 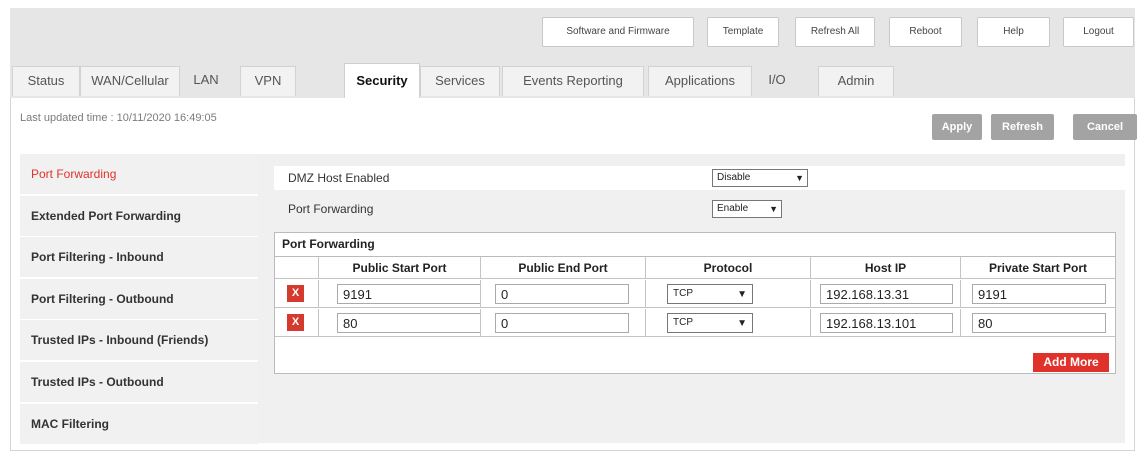 What do you see at coordinates (573, 81) in the screenshot?
I see `tab-events-reporting: Events Reporting` at bounding box center [573, 81].